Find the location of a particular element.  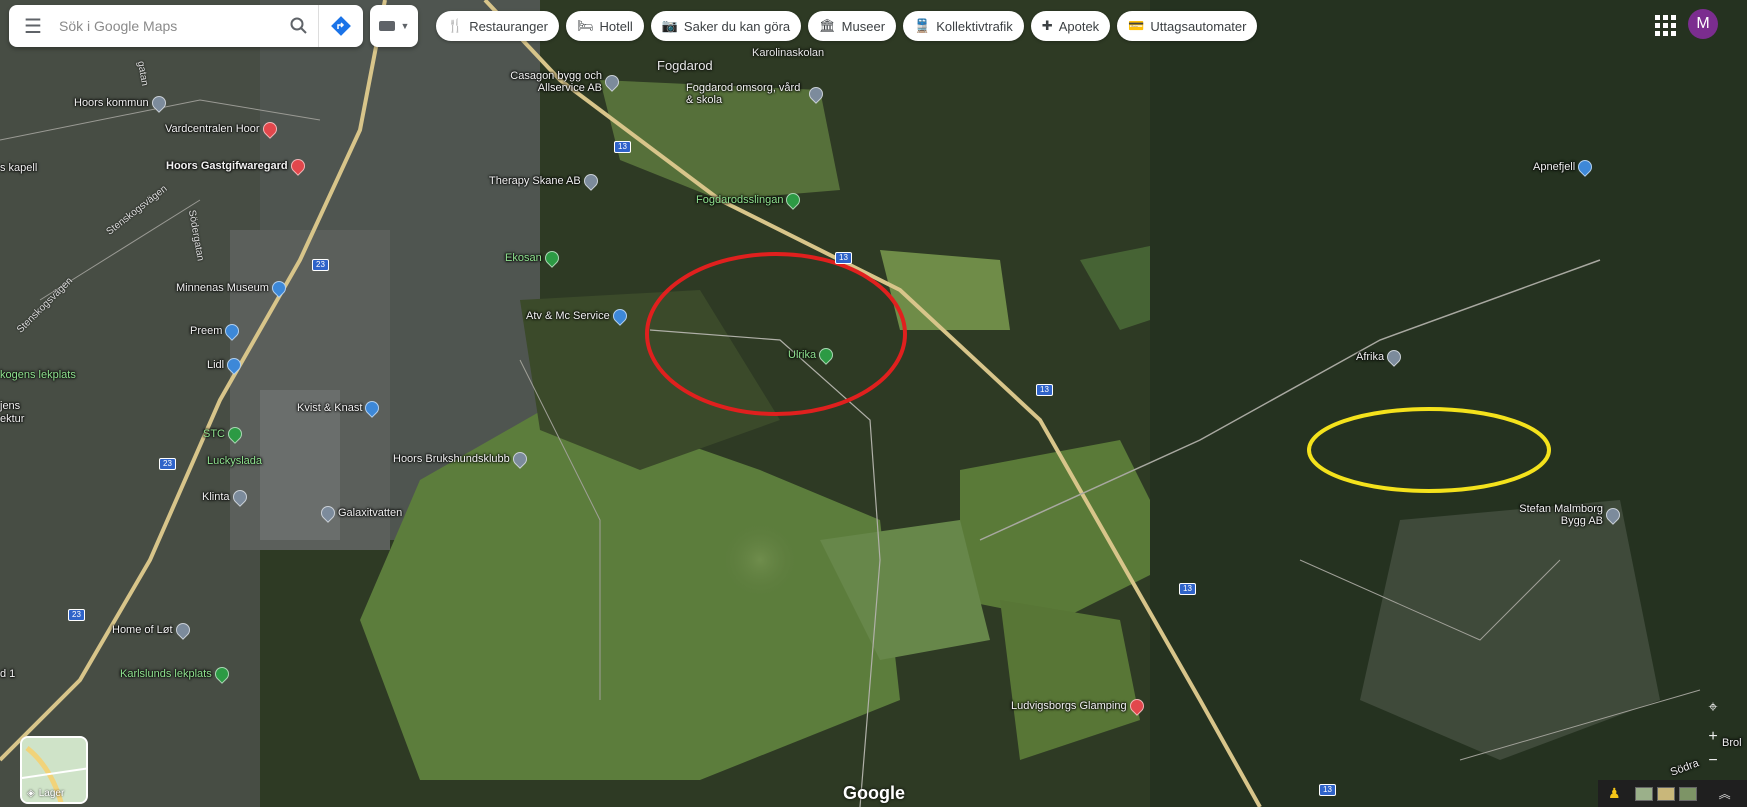

place-lekplats: kogens lekplats is located at coordinates (38, 375).